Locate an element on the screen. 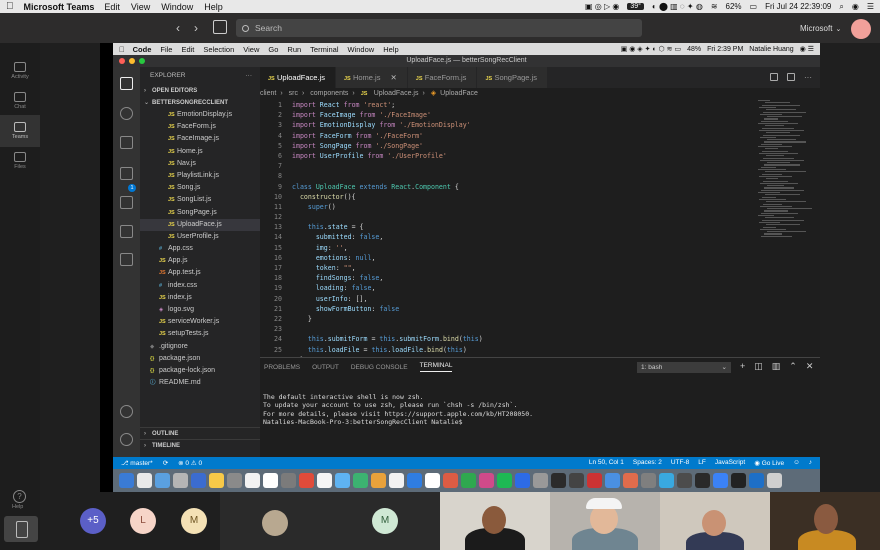 The width and height of the screenshot is (880, 550). menu-help: Help is located at coordinates (213, 7).